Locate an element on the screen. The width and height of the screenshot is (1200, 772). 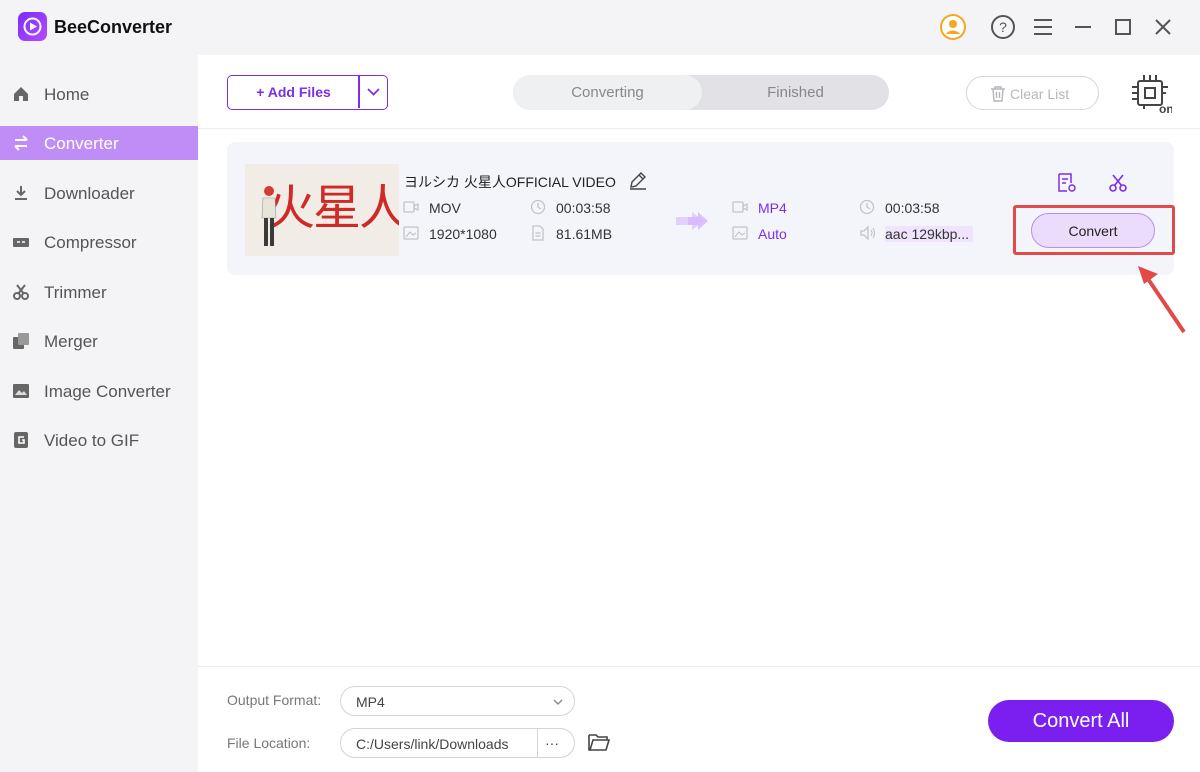
browse-more-button: ··· is located at coordinates (552, 743).